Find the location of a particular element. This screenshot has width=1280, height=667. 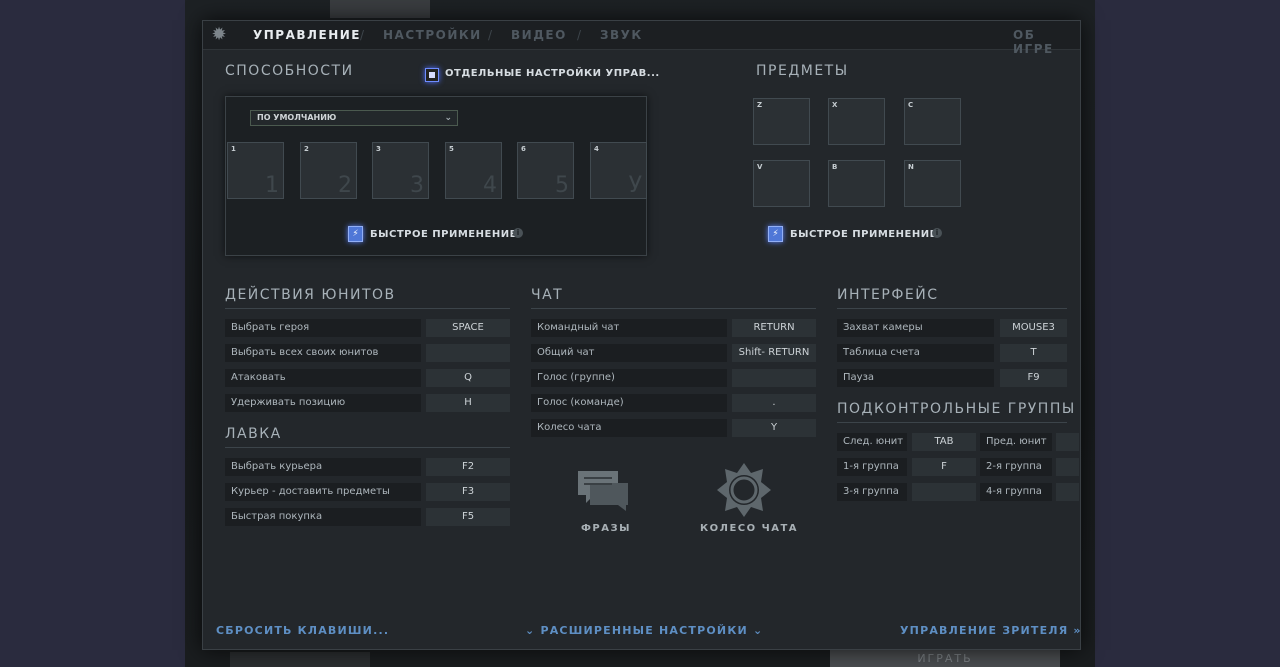

chevron-down-icon: ⌄ is located at coordinates (758, 630).